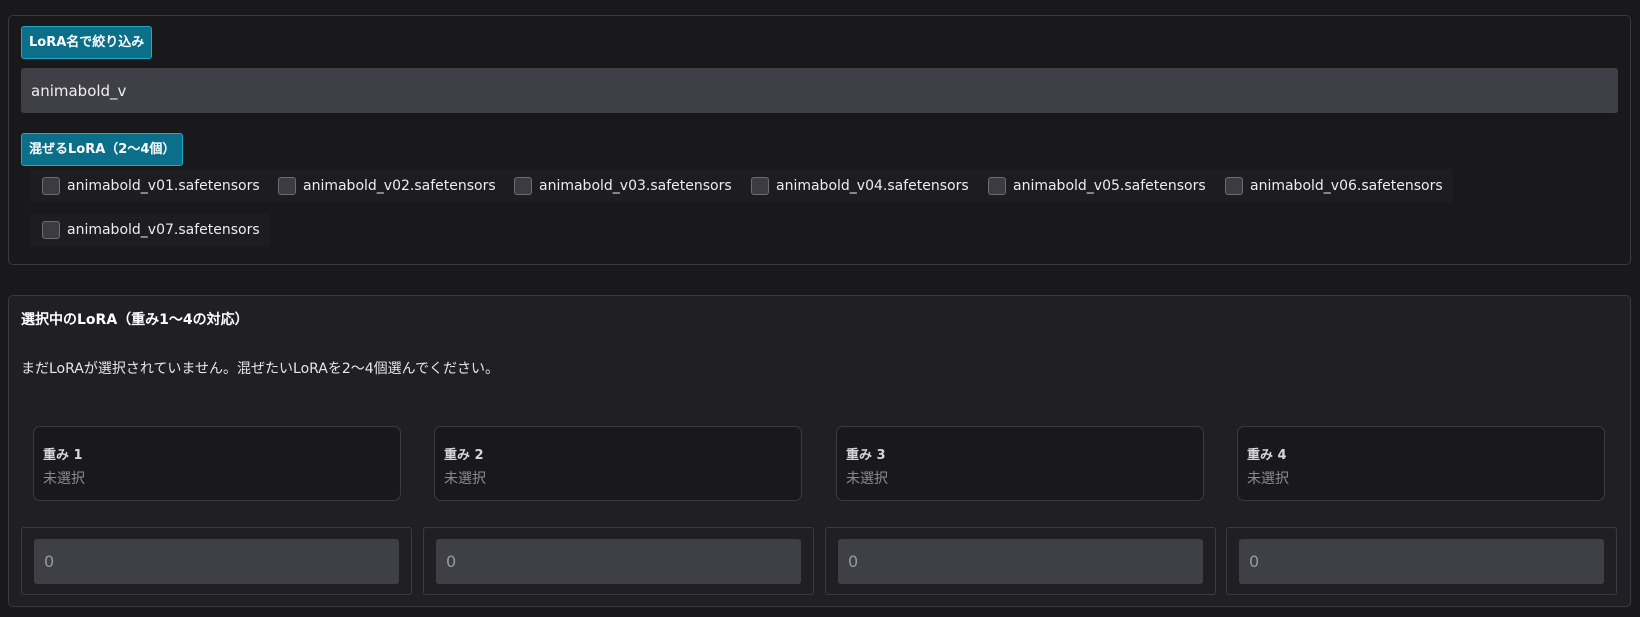  What do you see at coordinates (87, 42) in the screenshot?
I see `filter-label: LoRA名で絞り込み` at bounding box center [87, 42].